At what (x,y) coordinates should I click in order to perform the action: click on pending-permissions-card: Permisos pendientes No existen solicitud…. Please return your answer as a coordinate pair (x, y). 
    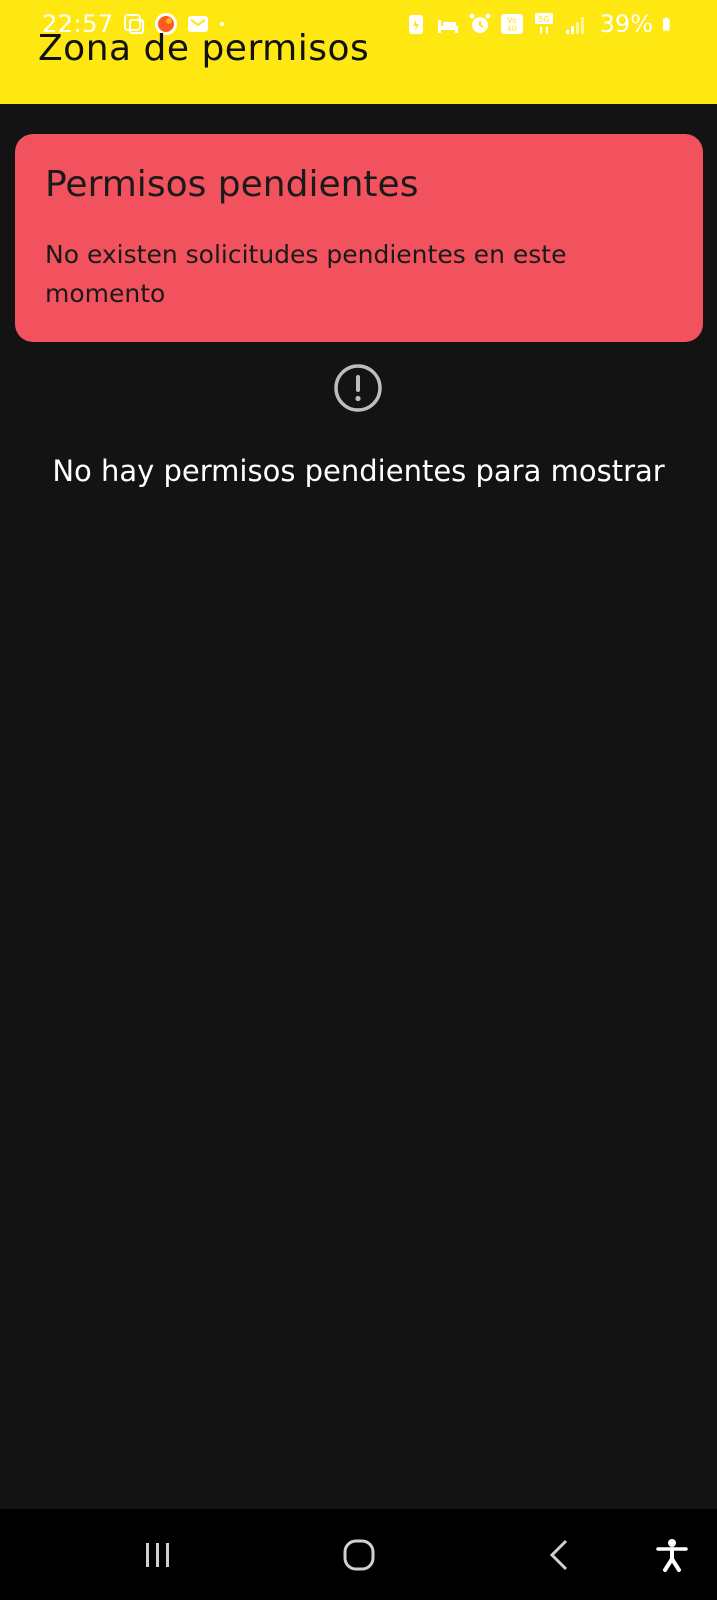
    Looking at the image, I should click on (359, 238).